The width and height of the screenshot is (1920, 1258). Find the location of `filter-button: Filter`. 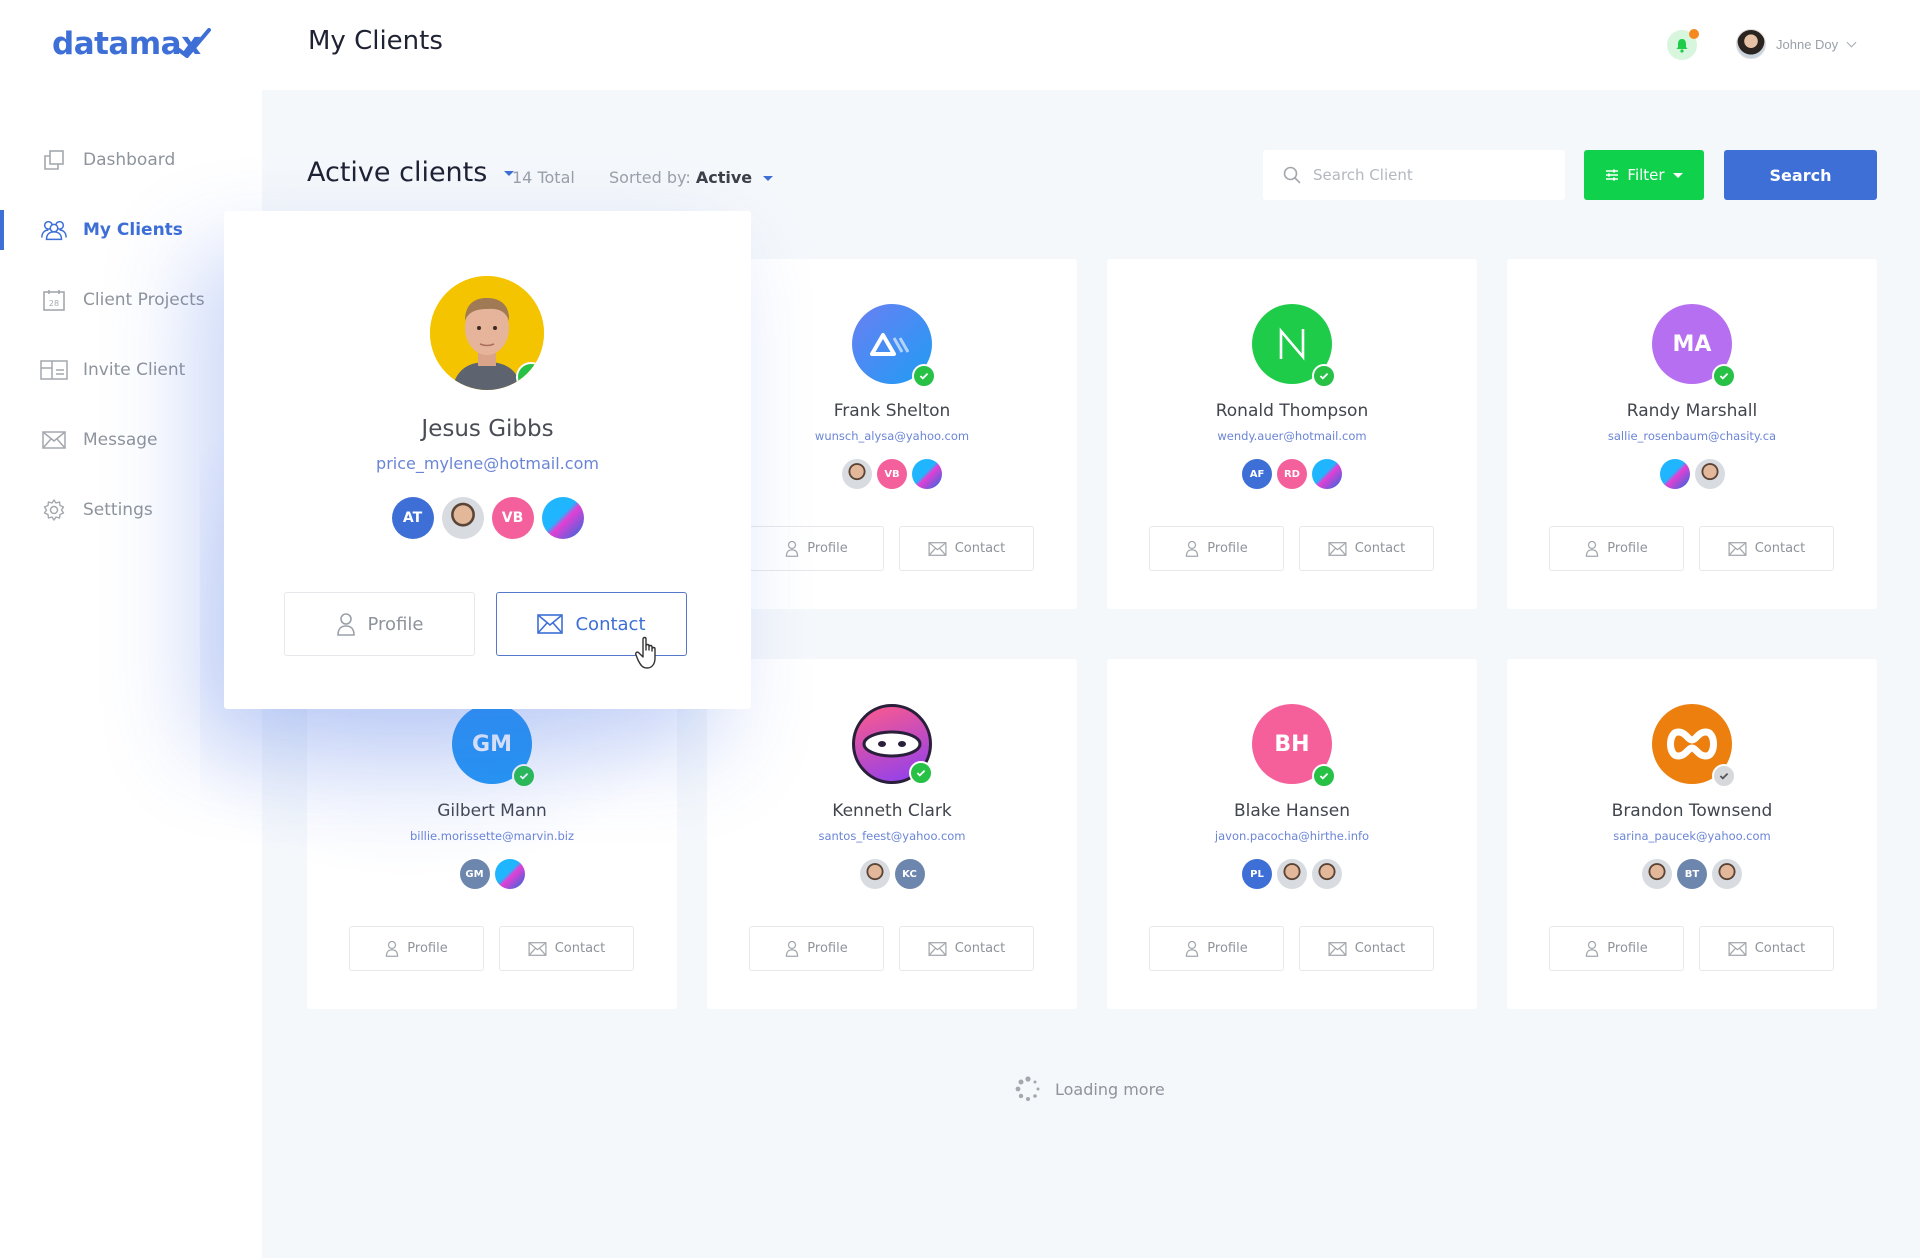

filter-button: Filter is located at coordinates (1644, 175).